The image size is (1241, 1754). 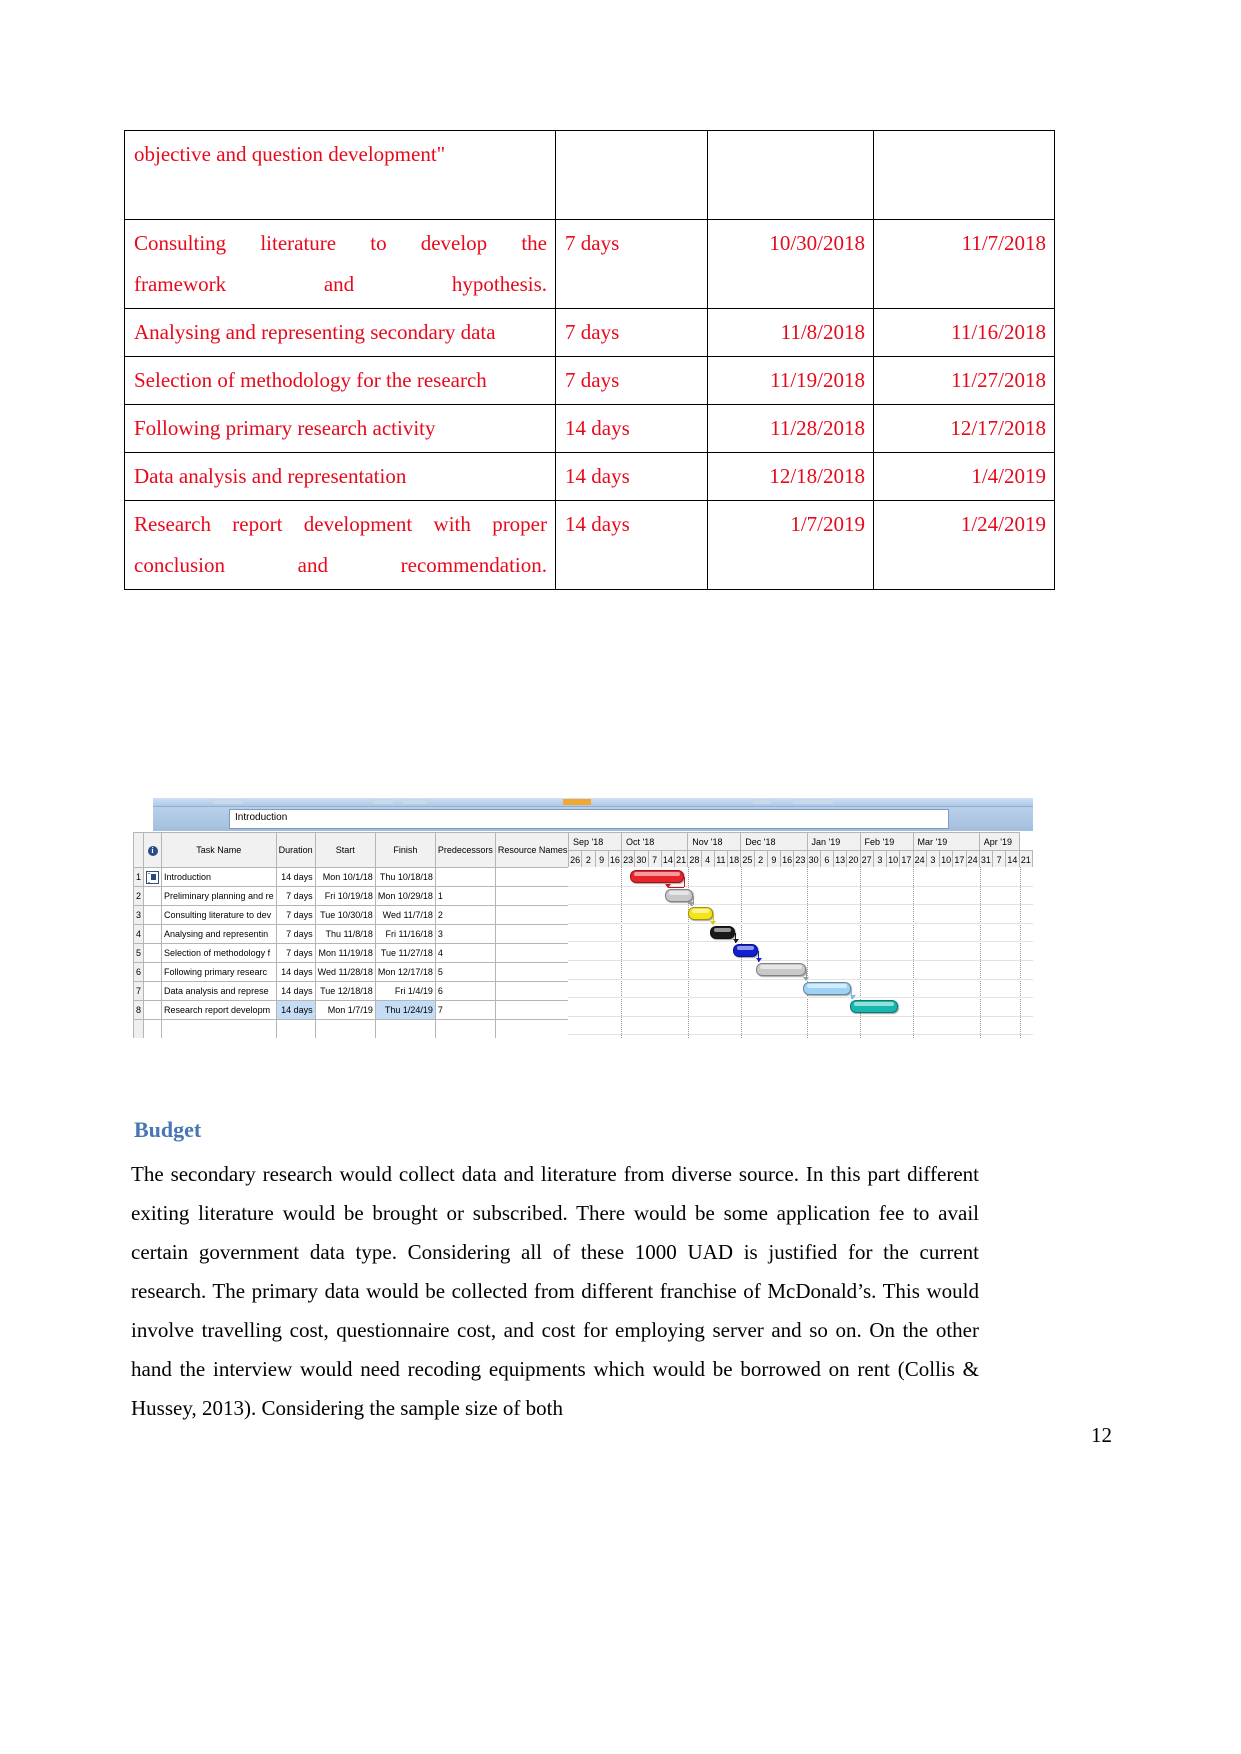 What do you see at coordinates (405, 991) in the screenshot?
I see `finish-cell: Fri 1/4/19` at bounding box center [405, 991].